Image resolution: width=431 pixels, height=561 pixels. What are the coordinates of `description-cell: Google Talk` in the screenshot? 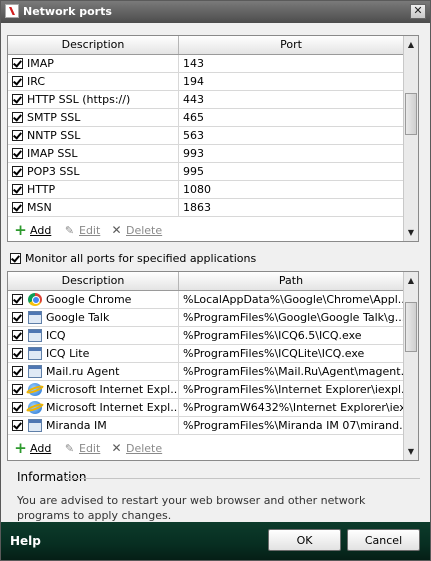 It's located at (93, 317).